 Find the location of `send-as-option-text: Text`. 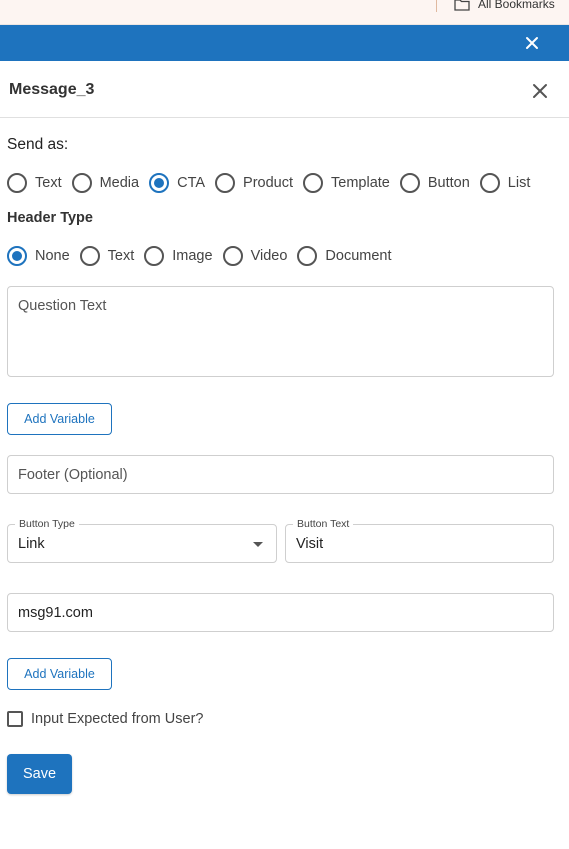

send-as-option-text: Text is located at coordinates (34, 183).